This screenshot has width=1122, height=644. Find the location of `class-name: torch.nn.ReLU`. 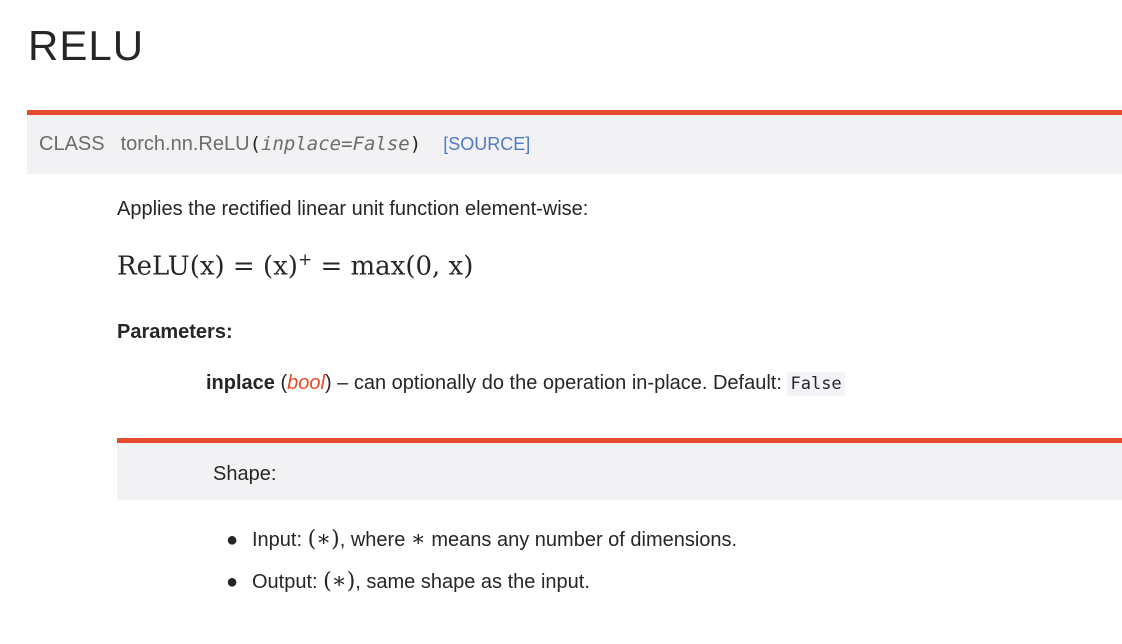

class-name: torch.nn.ReLU is located at coordinates (185, 144).